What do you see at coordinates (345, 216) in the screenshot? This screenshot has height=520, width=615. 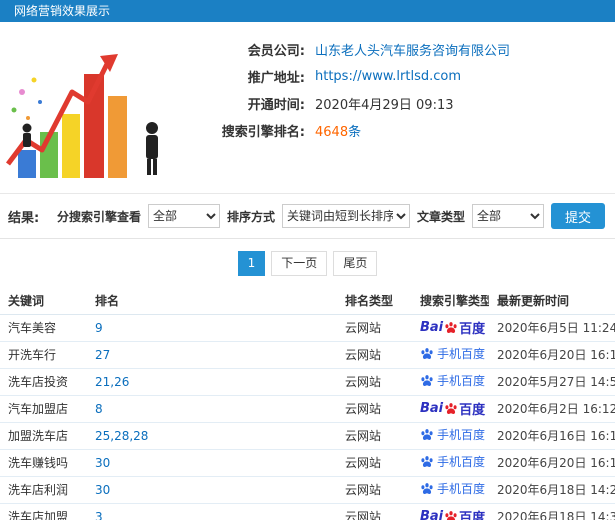 I see `sort-select: 关键词由短到长排序` at bounding box center [345, 216].